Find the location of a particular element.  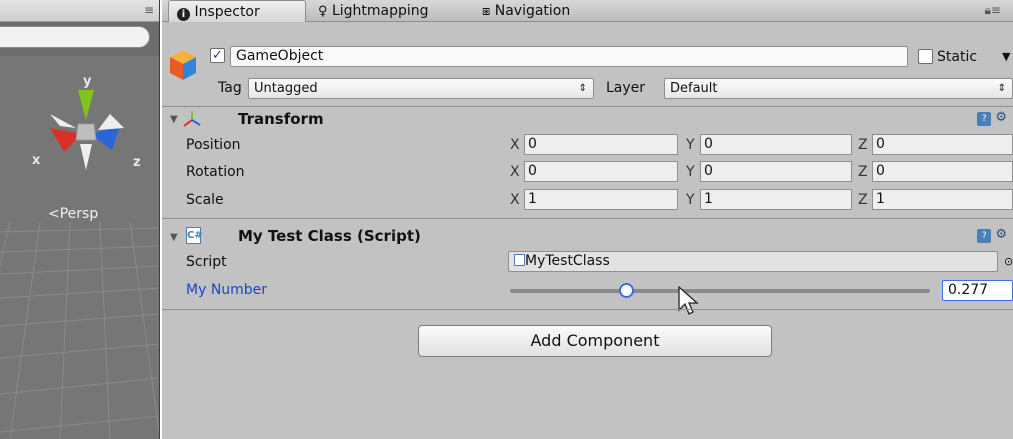

rotation-label: Rotation is located at coordinates (215, 172).